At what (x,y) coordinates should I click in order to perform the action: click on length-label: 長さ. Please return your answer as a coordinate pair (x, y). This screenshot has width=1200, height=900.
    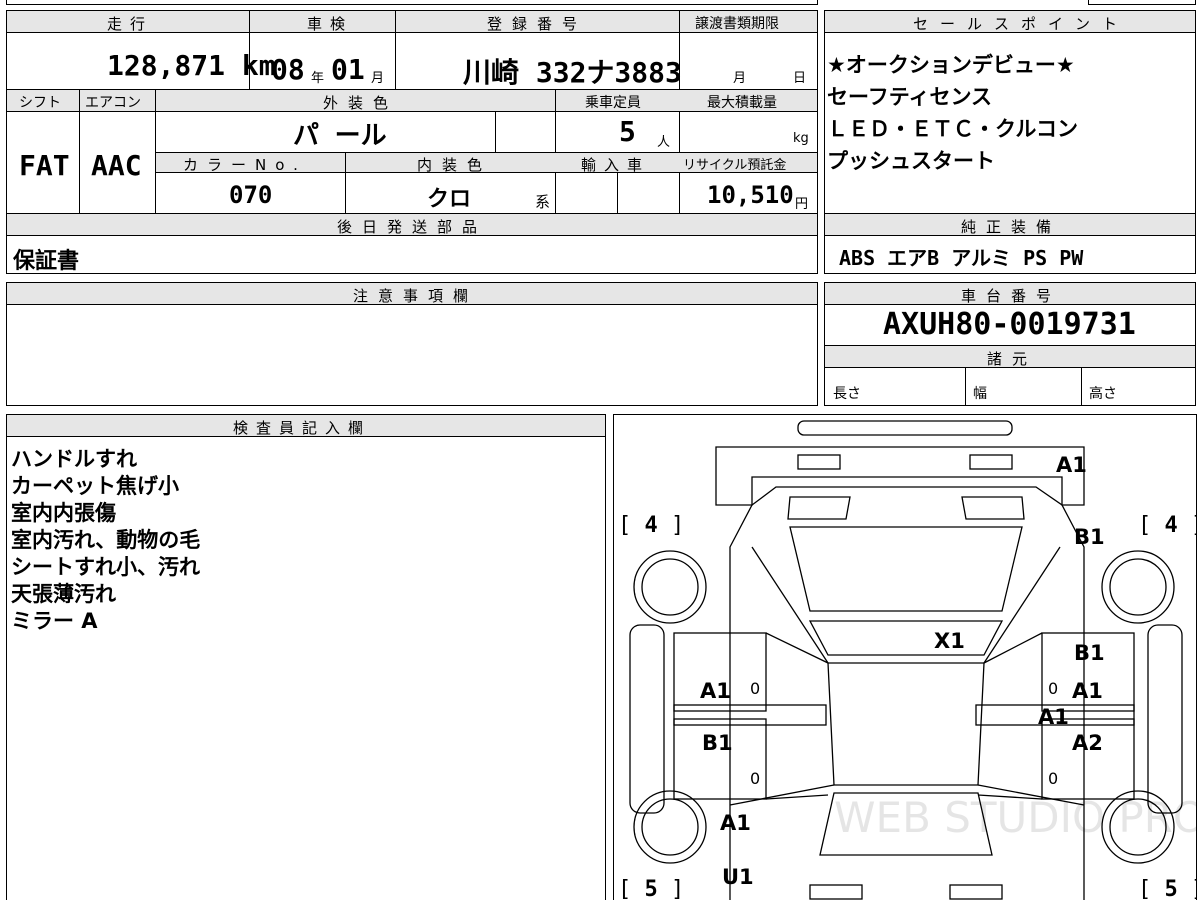
    Looking at the image, I should click on (847, 394).